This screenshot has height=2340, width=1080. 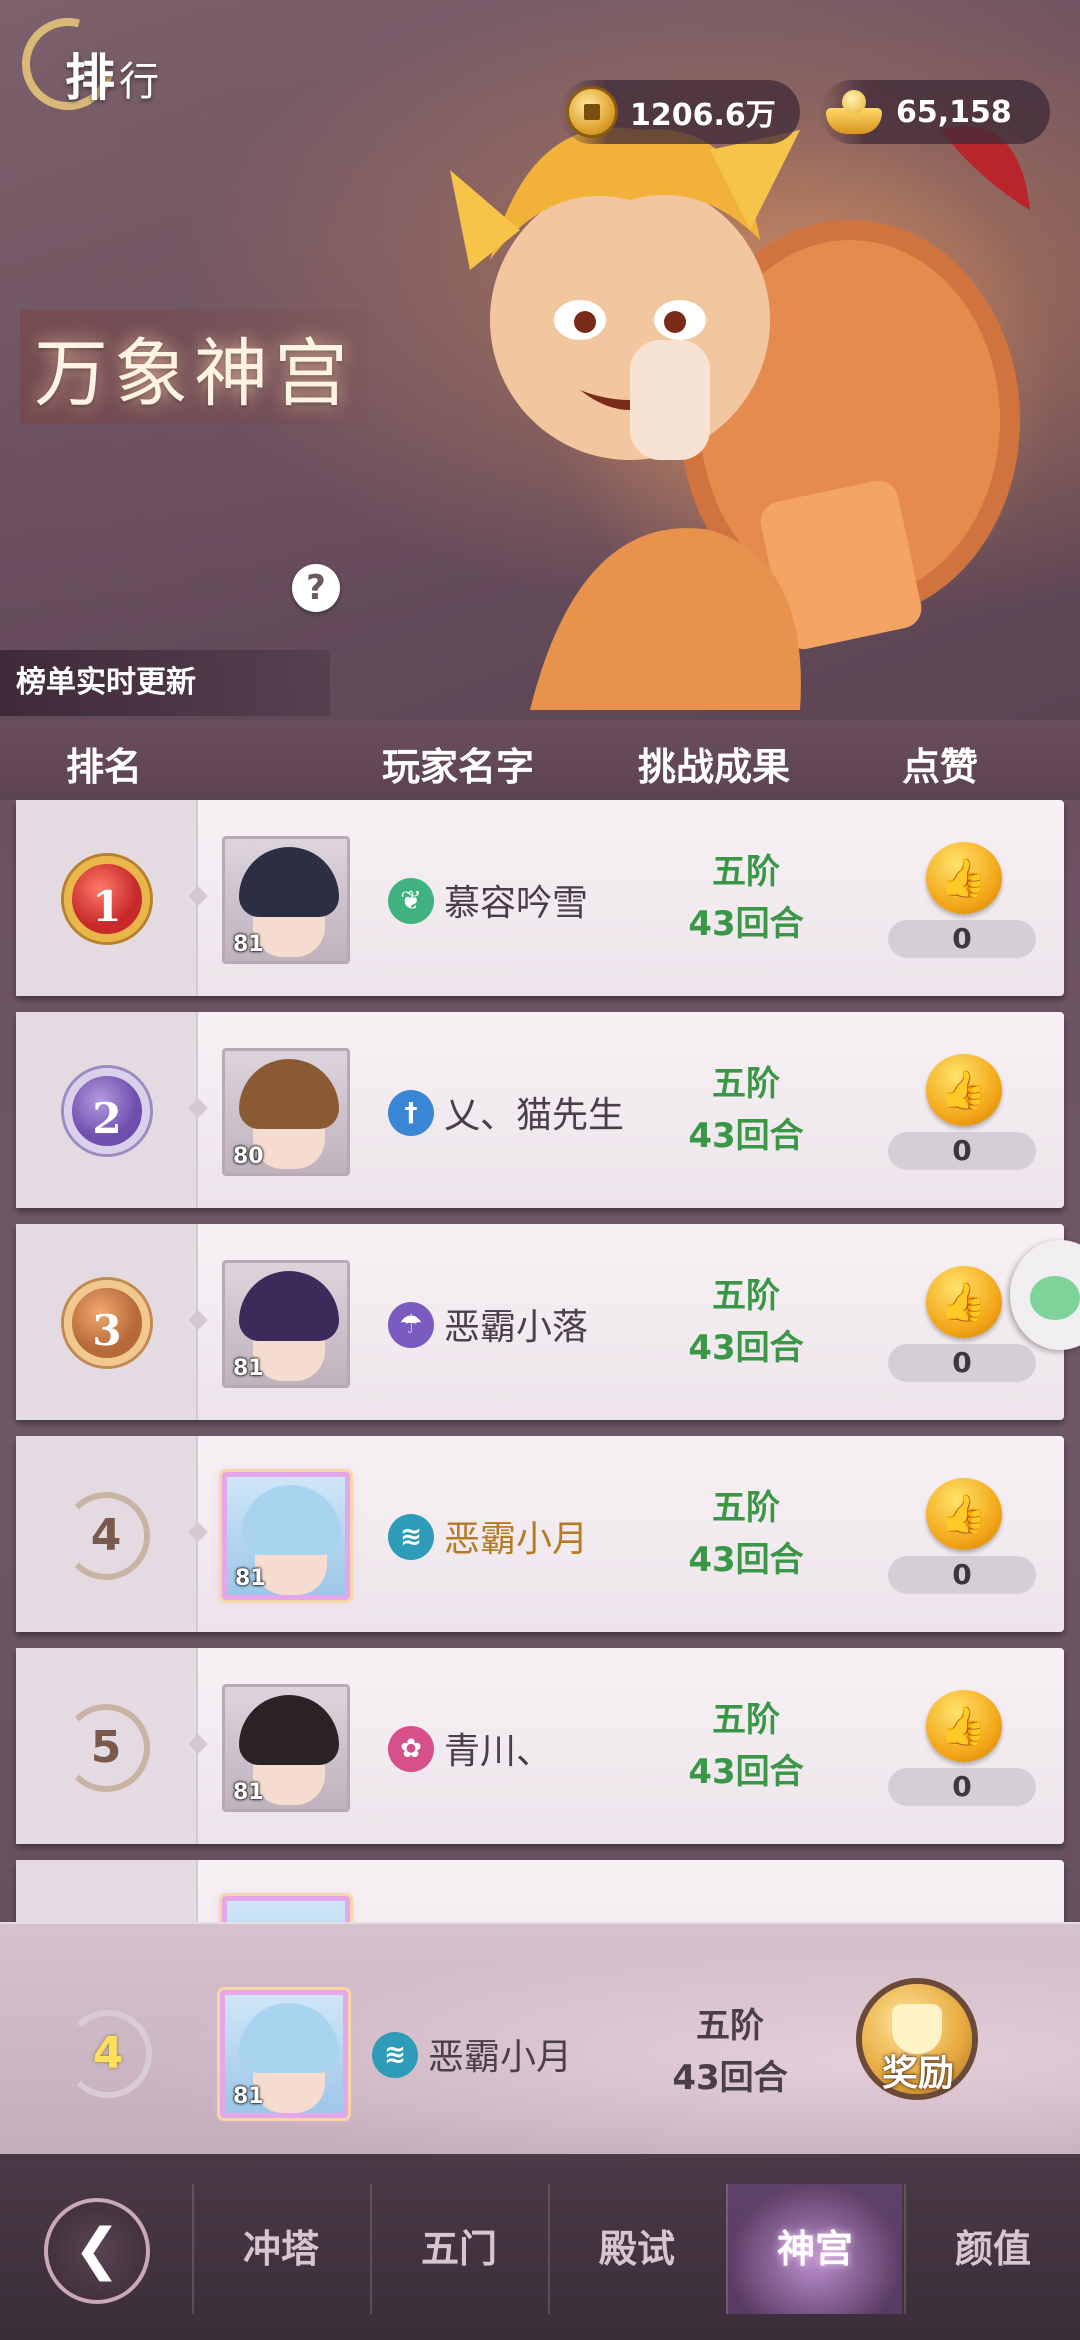 I want to click on player-name: 慕容吟雪, so click(x=516, y=903).